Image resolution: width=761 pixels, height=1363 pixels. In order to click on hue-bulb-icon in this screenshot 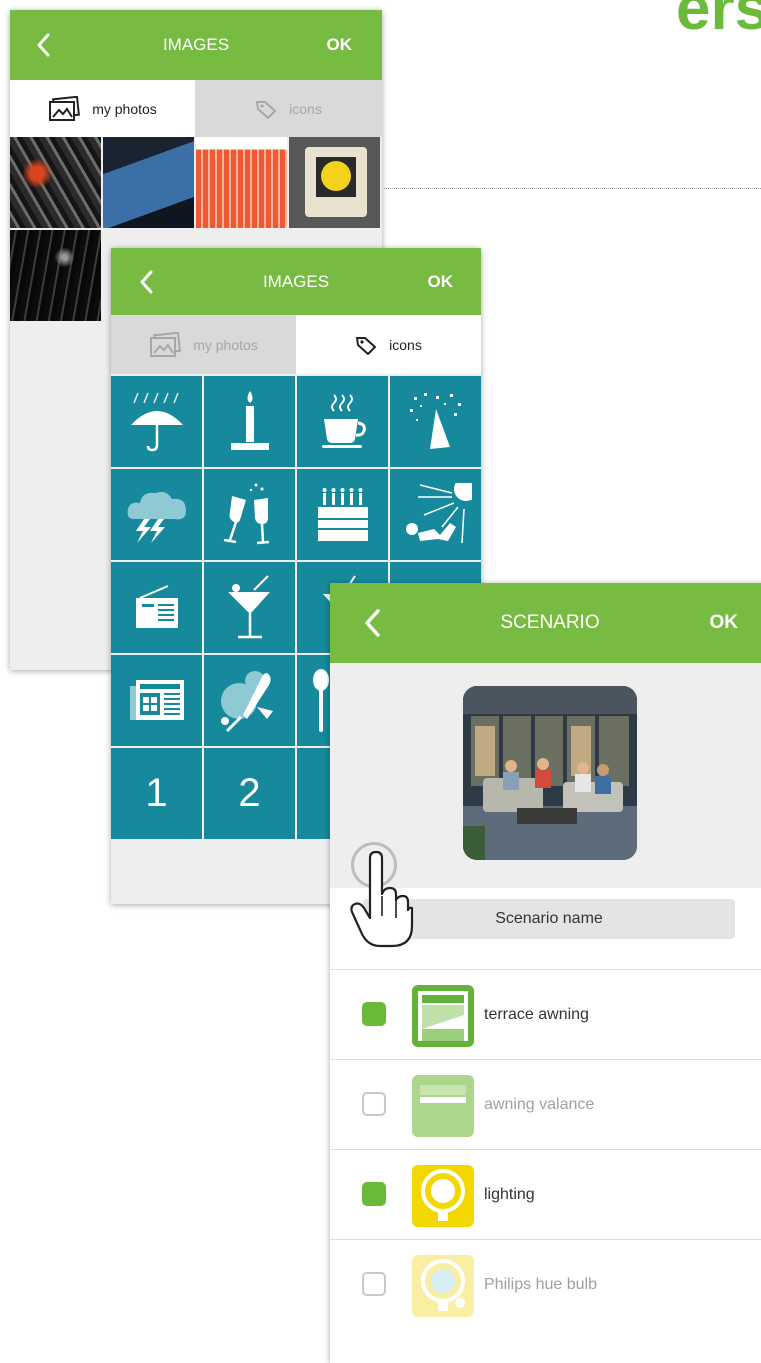, I will do `click(443, 1286)`.